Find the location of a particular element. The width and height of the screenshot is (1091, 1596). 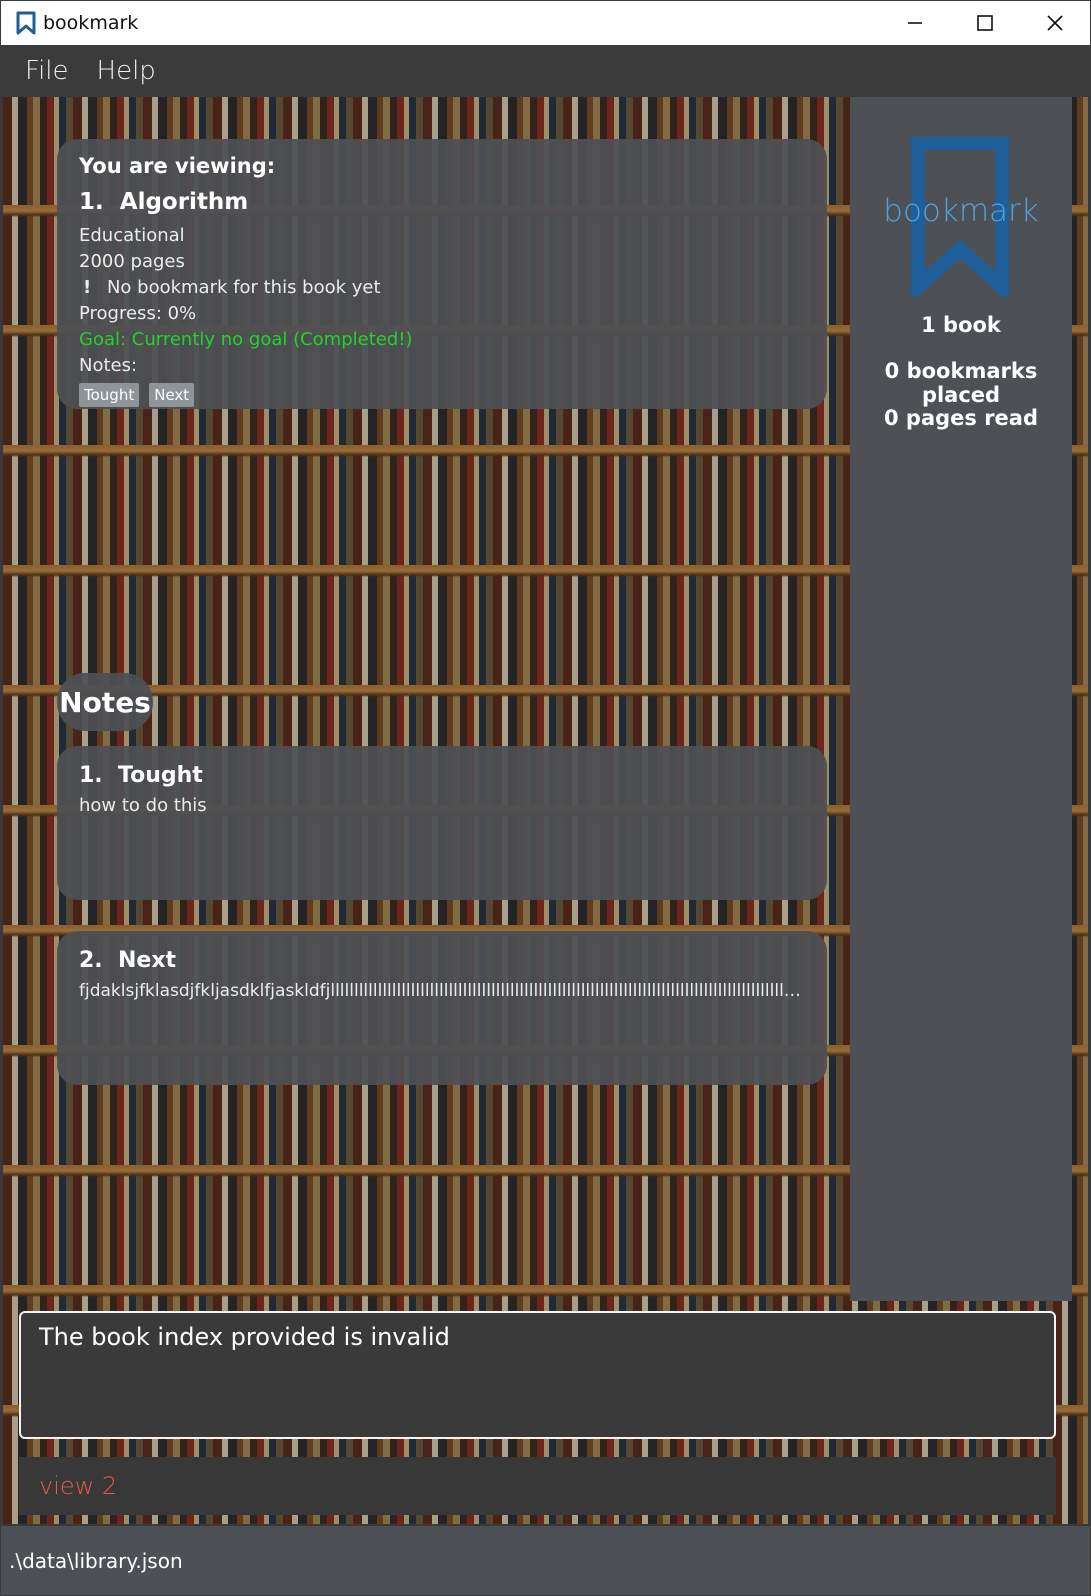

note-index: 2. is located at coordinates (91, 960).